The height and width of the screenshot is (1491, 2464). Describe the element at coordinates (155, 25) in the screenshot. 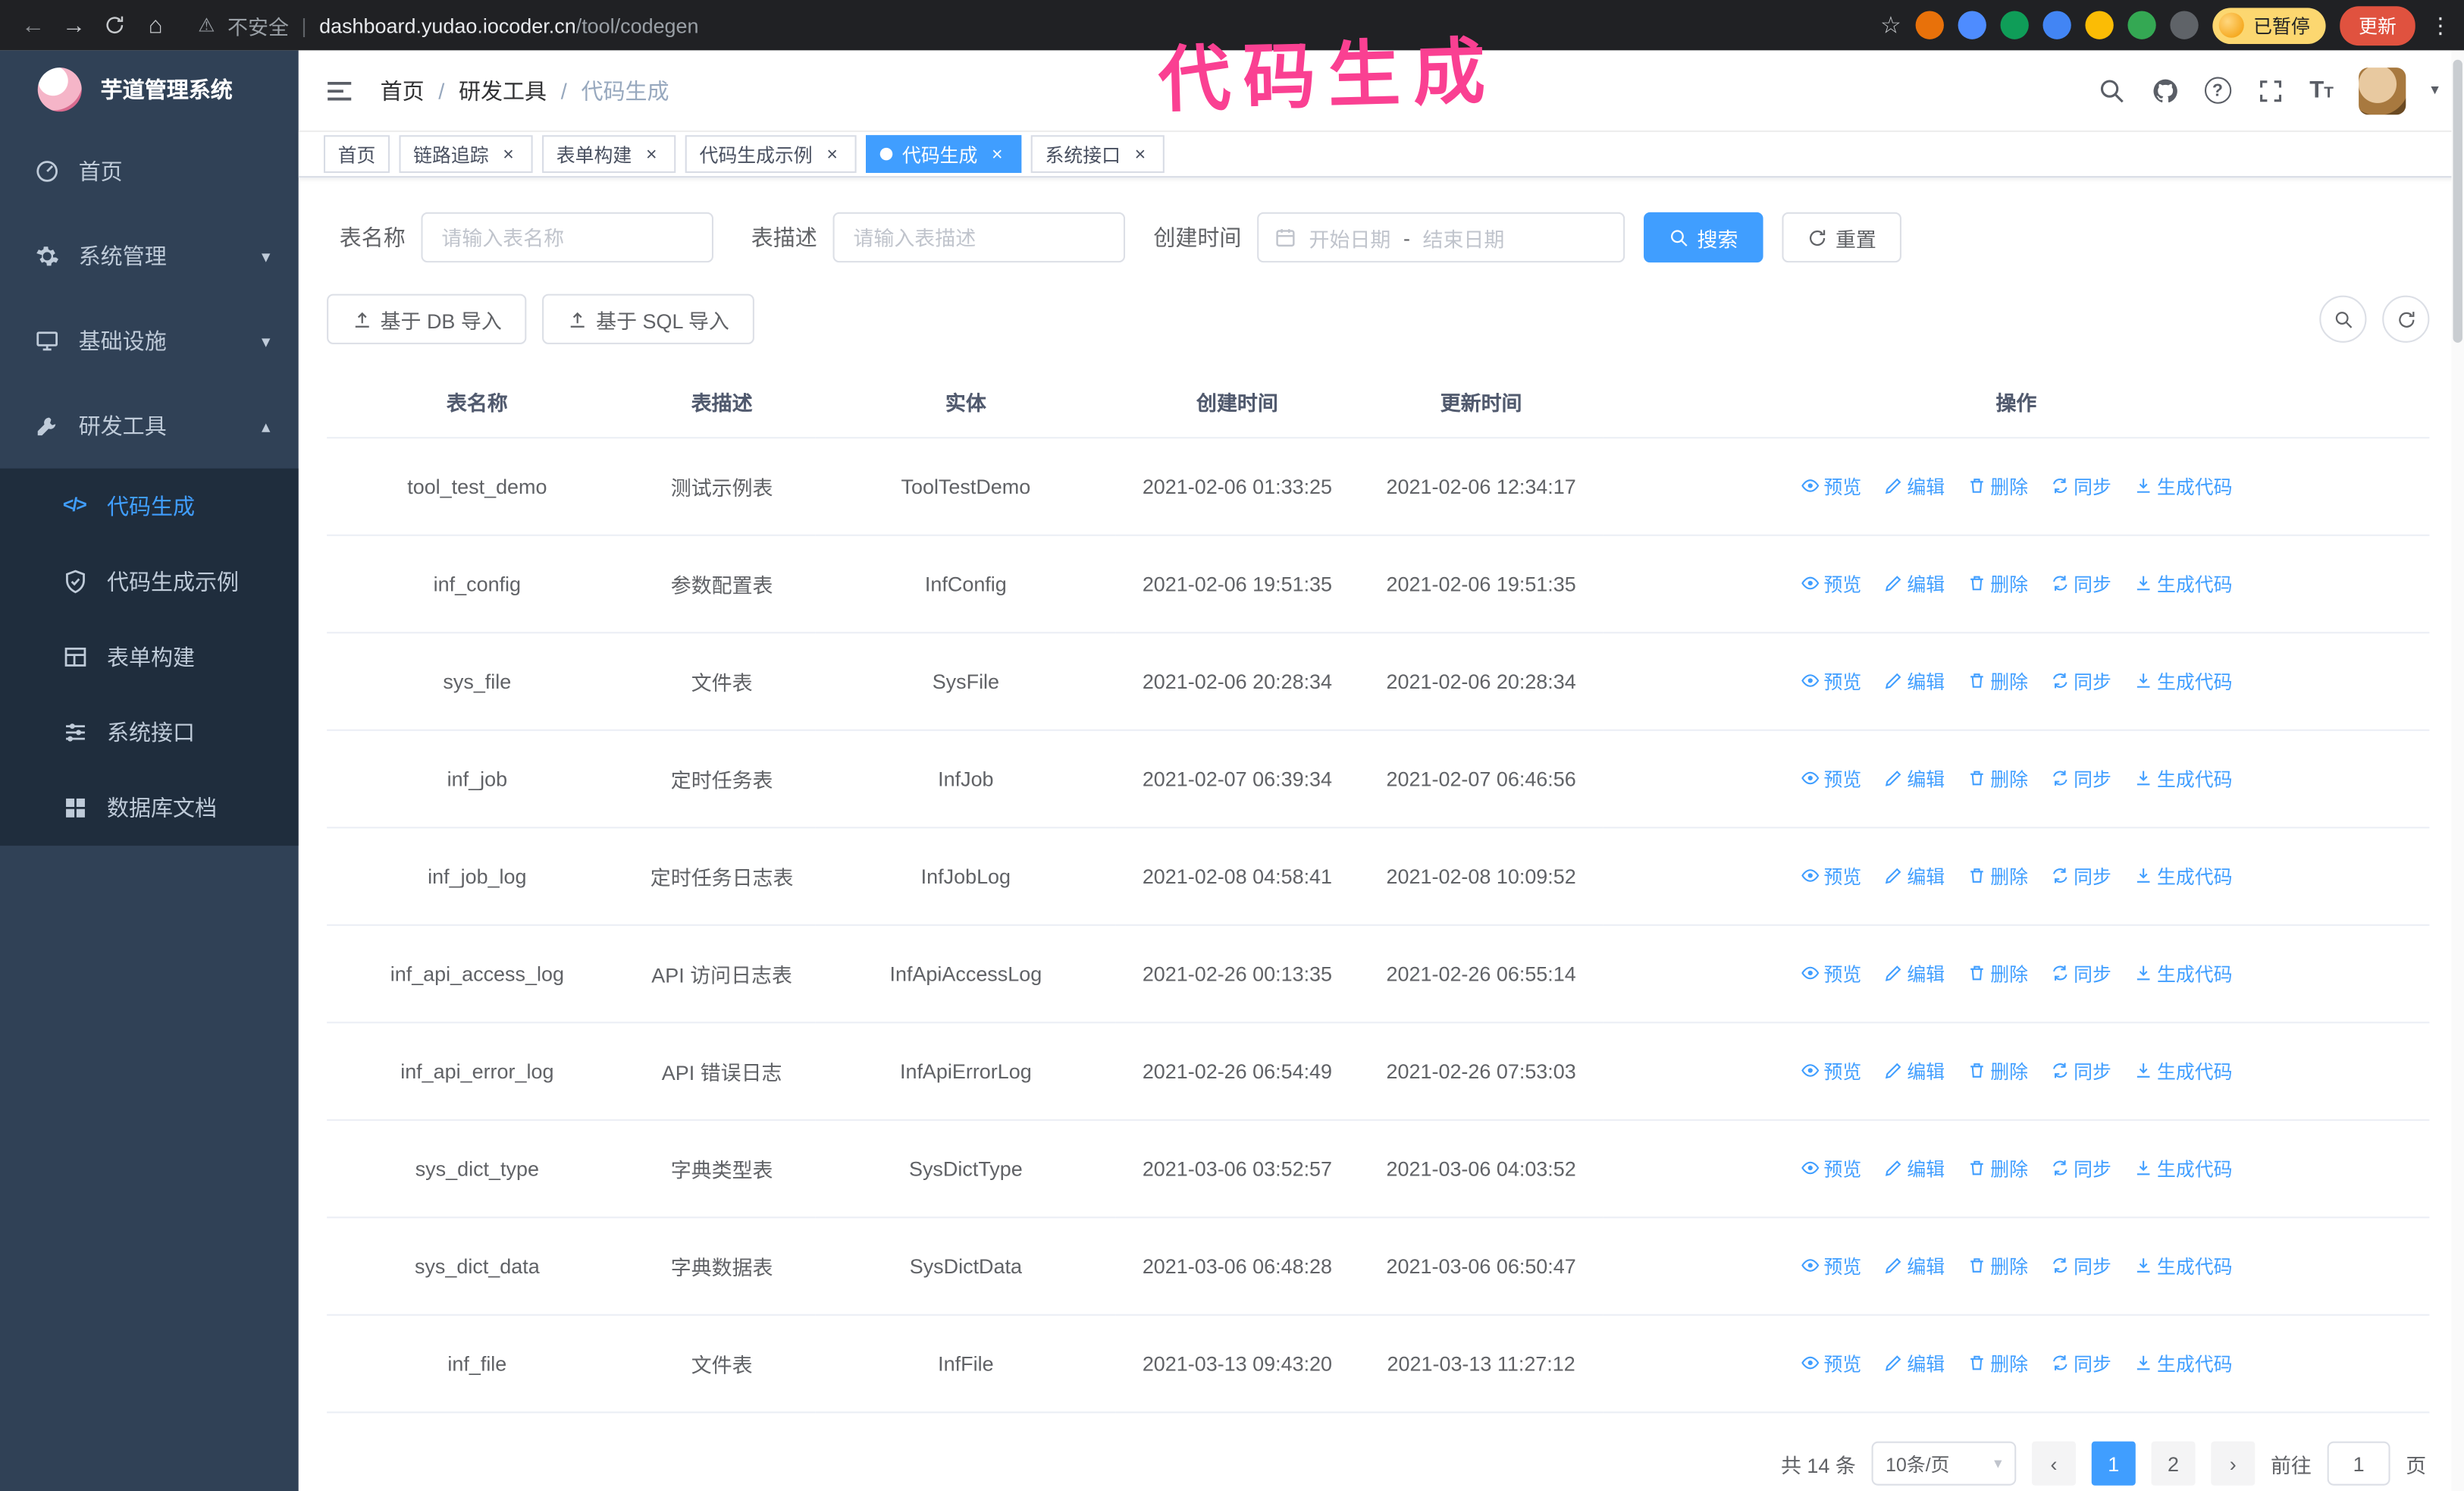

I see `home-icon: ⌂` at that location.